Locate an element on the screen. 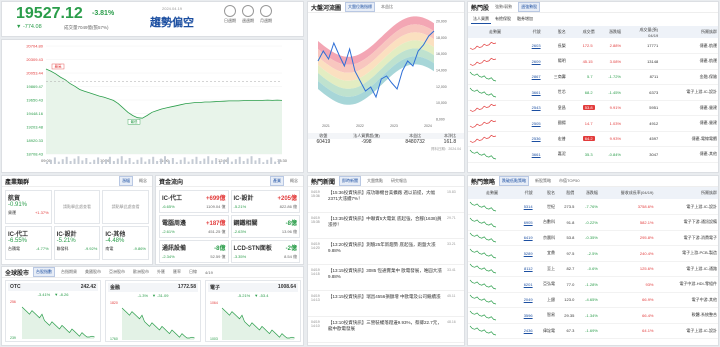 This screenshot has height=347, width=720. stock-name: 嘉泥 is located at coordinates (554, 155).